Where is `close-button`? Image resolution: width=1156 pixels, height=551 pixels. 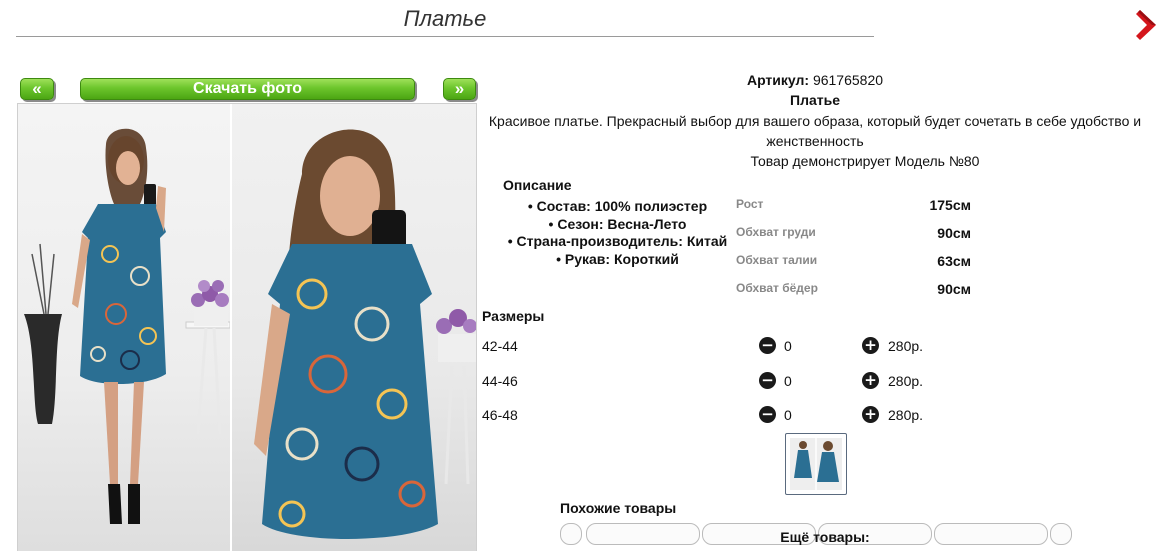 close-button is located at coordinates (1146, 25).